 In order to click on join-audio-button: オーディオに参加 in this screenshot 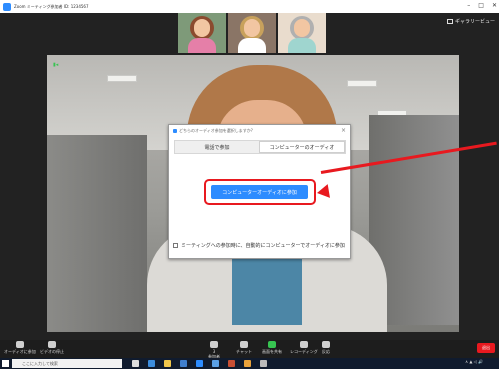, I will do `click(20, 348)`.